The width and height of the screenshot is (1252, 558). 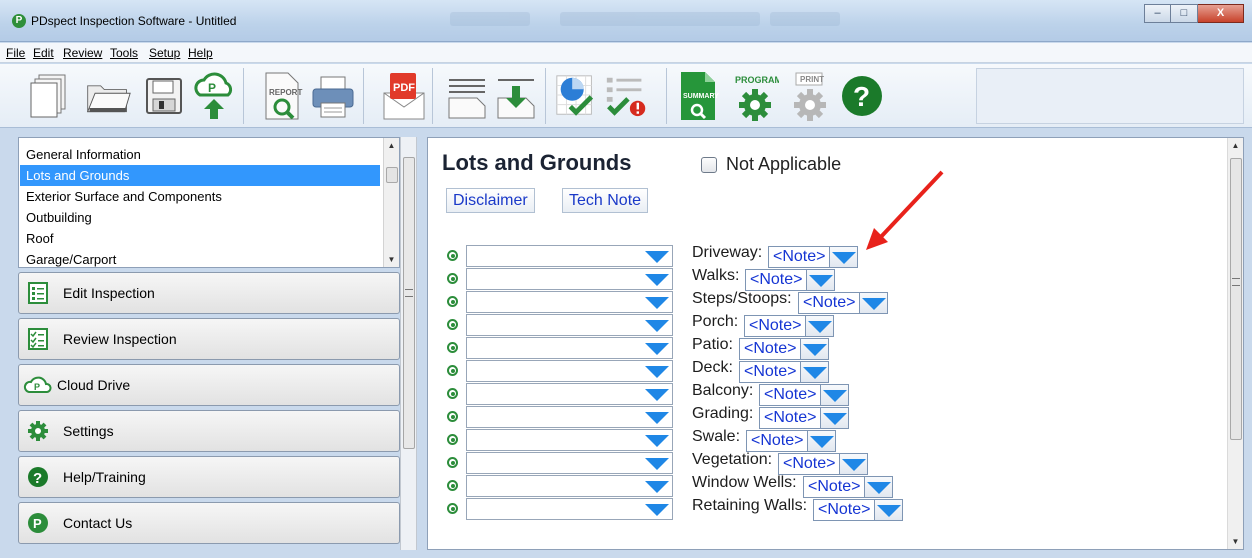 I want to click on import-button, so click(x=516, y=96).